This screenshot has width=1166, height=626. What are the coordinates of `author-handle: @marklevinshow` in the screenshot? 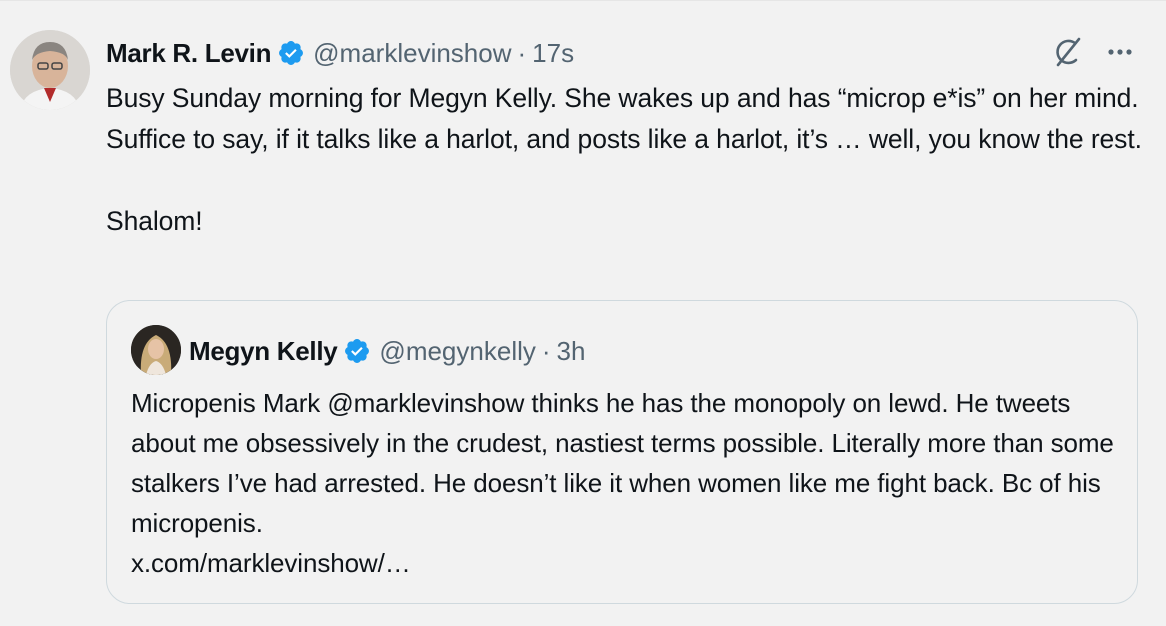 It's located at (412, 53).